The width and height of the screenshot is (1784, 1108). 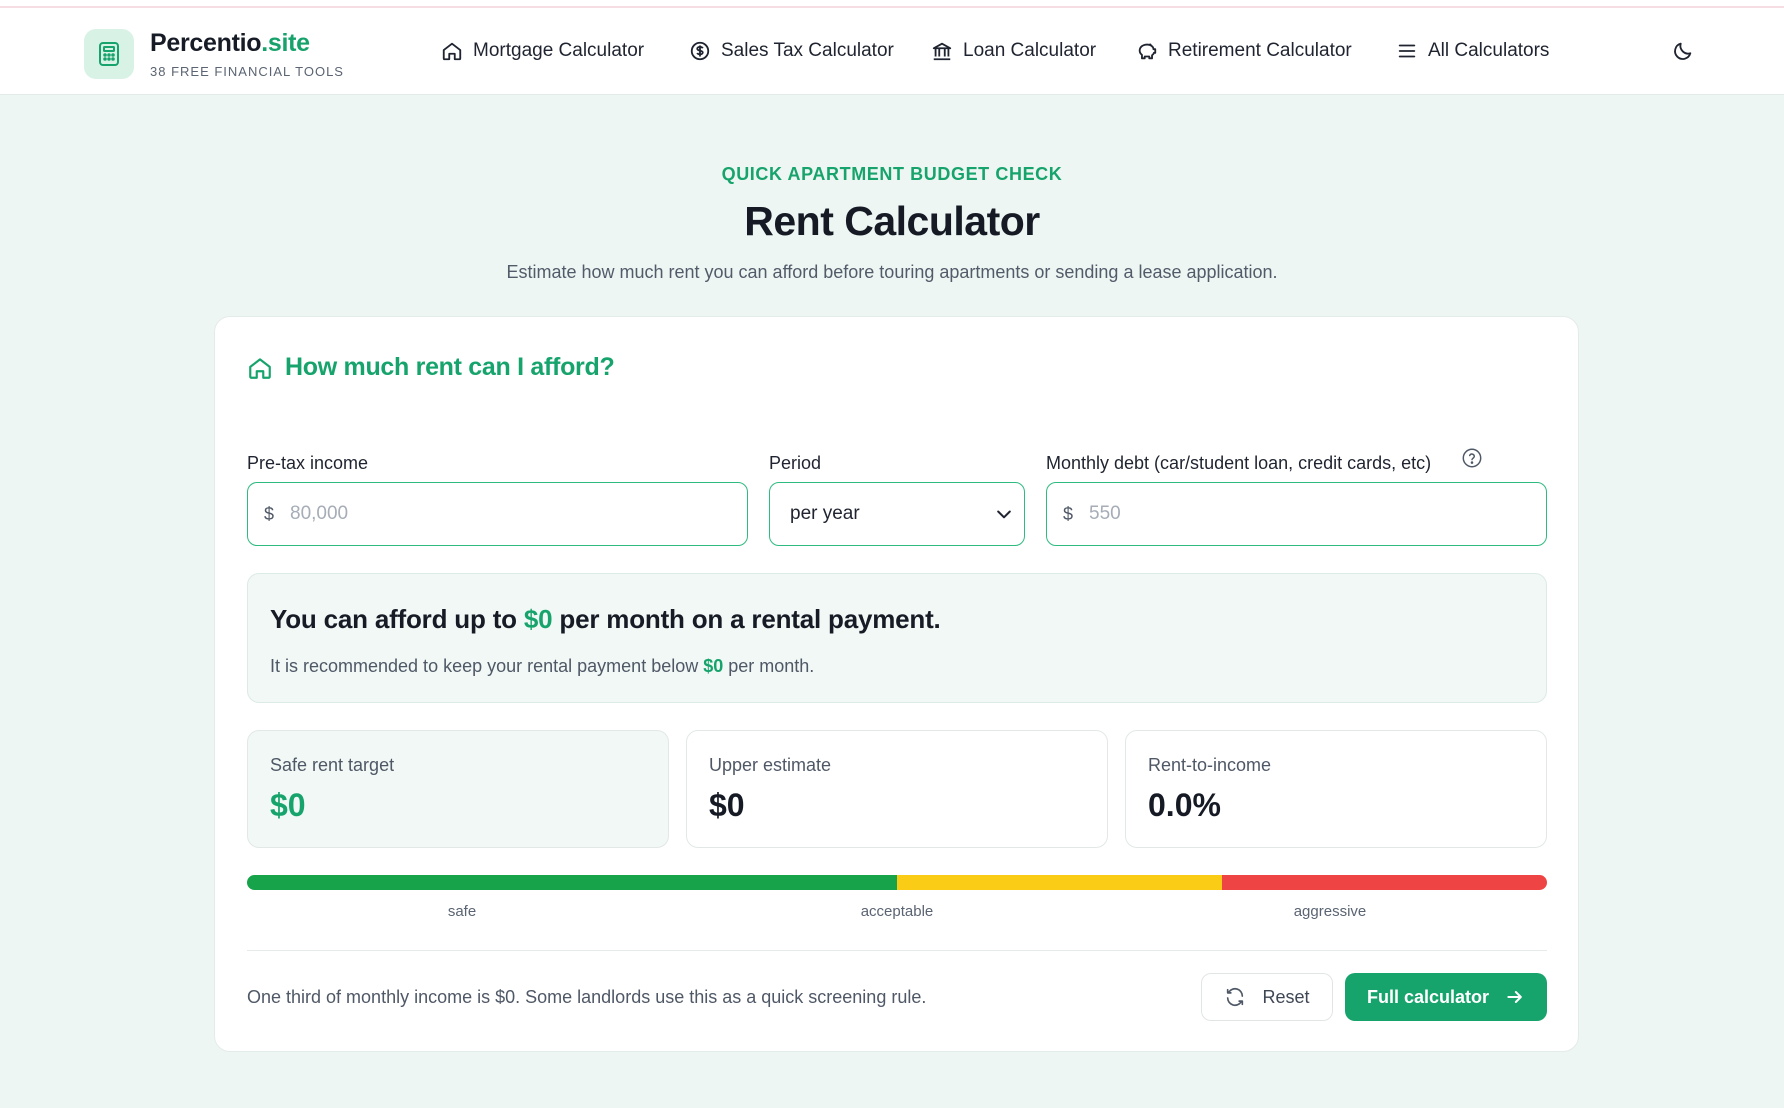 I want to click on reset-button: Reset, so click(x=1267, y=997).